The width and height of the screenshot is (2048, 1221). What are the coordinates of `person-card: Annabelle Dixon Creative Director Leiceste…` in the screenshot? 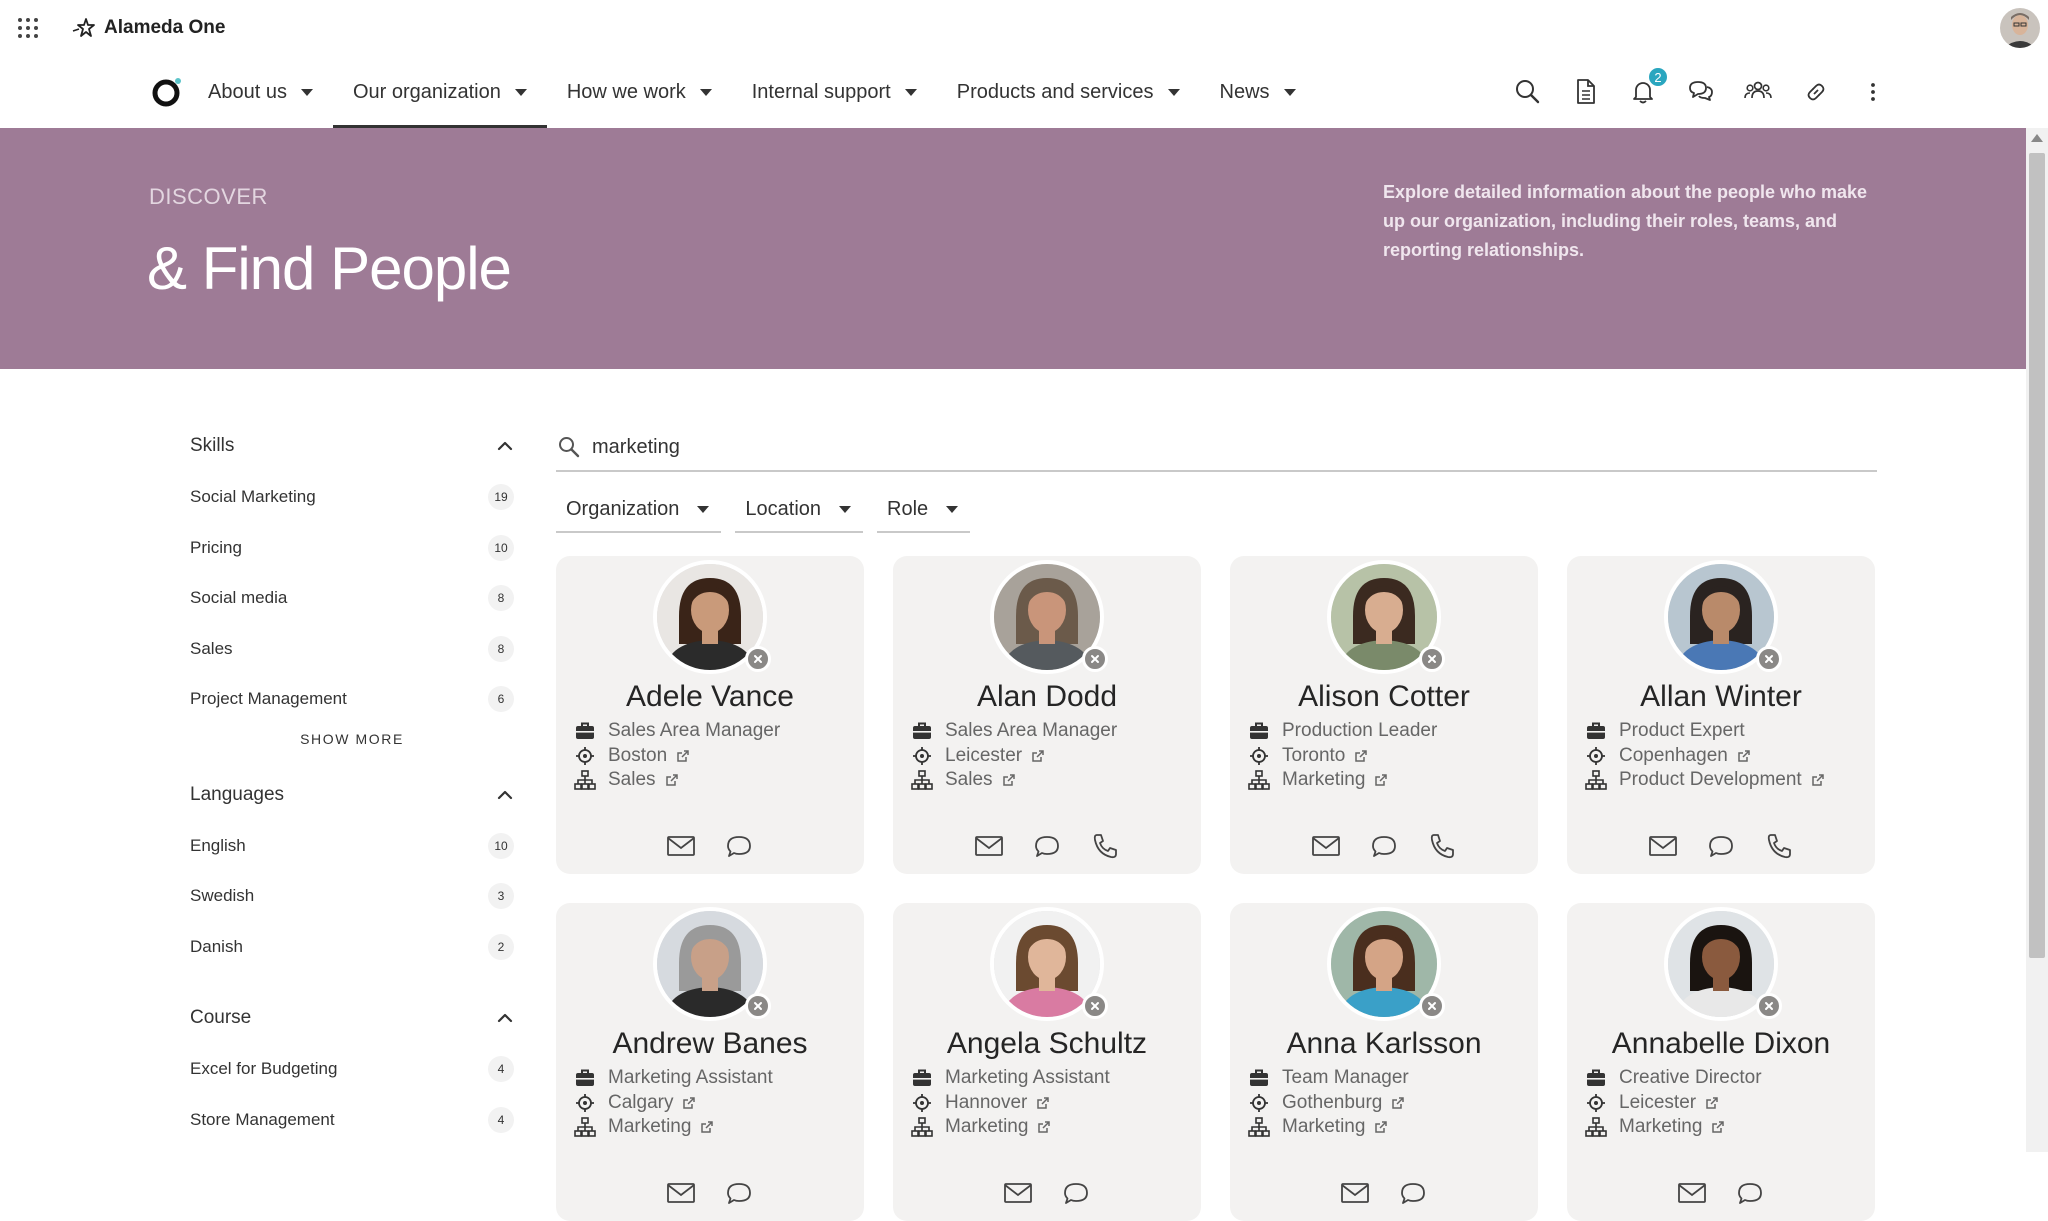 It's located at (1721, 1062).